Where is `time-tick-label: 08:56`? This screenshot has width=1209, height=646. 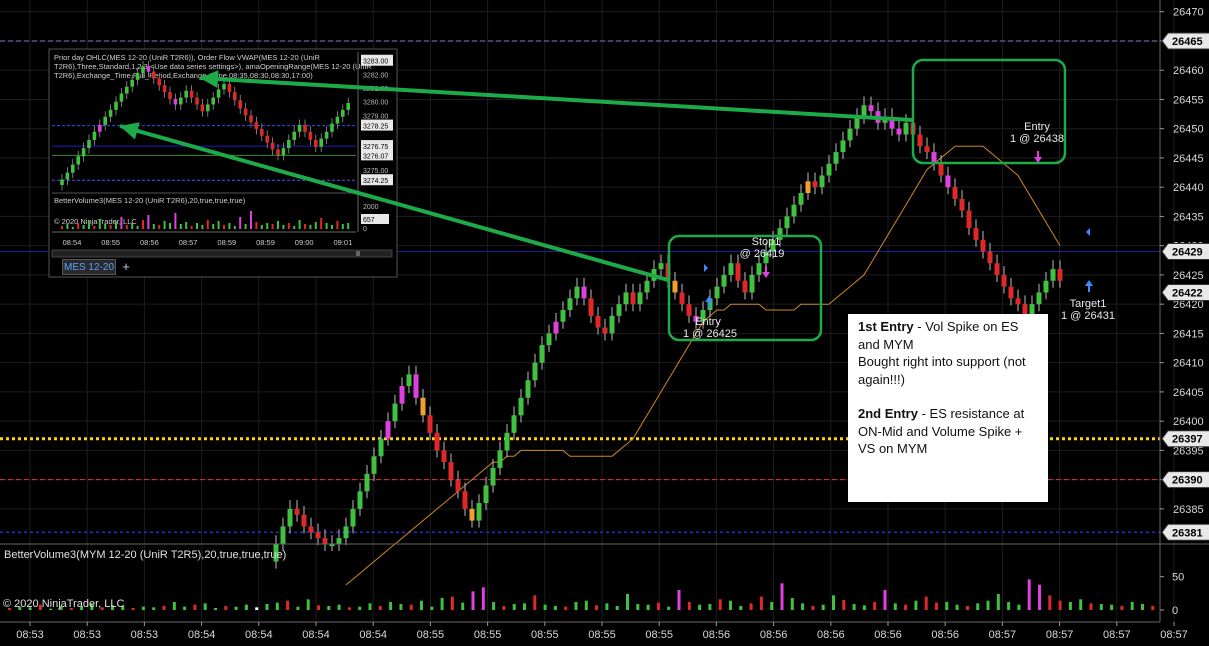 time-tick-label: 08:56 is located at coordinates (945, 635).